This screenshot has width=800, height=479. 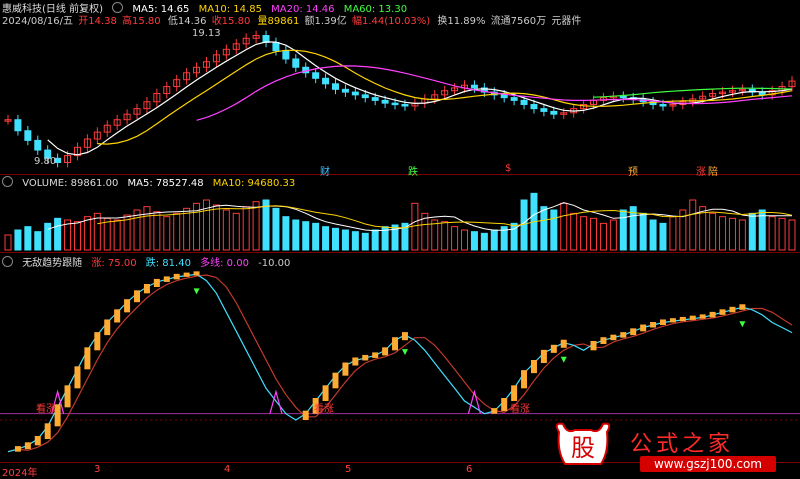 I want to click on high-annotation-label: 19.13, so click(x=206, y=33).